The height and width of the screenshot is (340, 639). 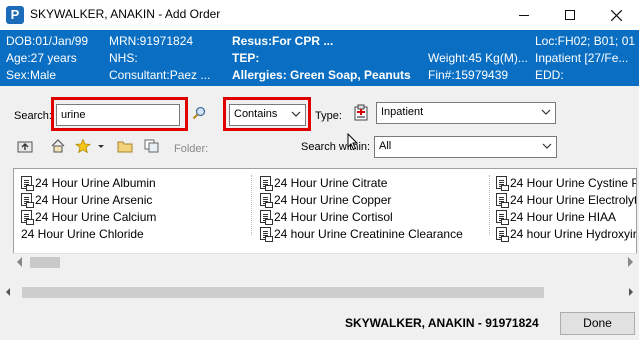 I want to click on maximize-button, so click(x=570, y=15).